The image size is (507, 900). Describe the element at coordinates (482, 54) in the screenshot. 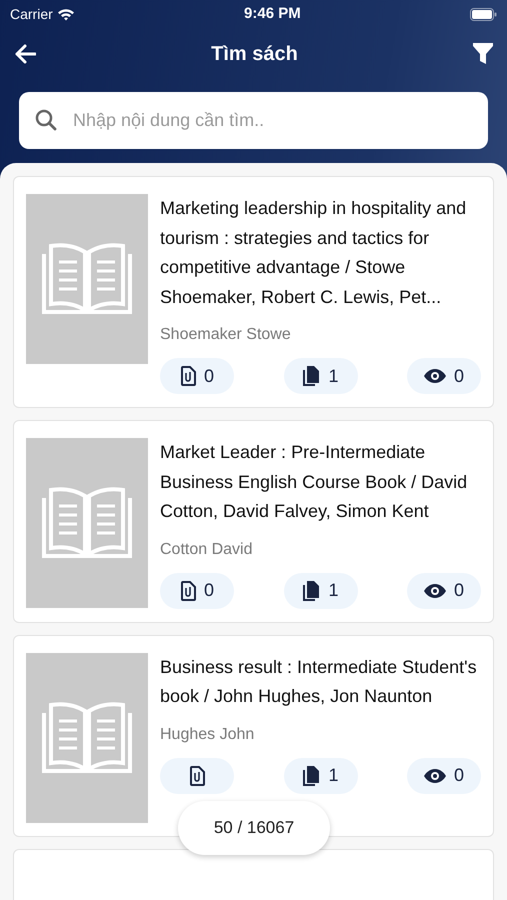

I see `filter-icon` at that location.